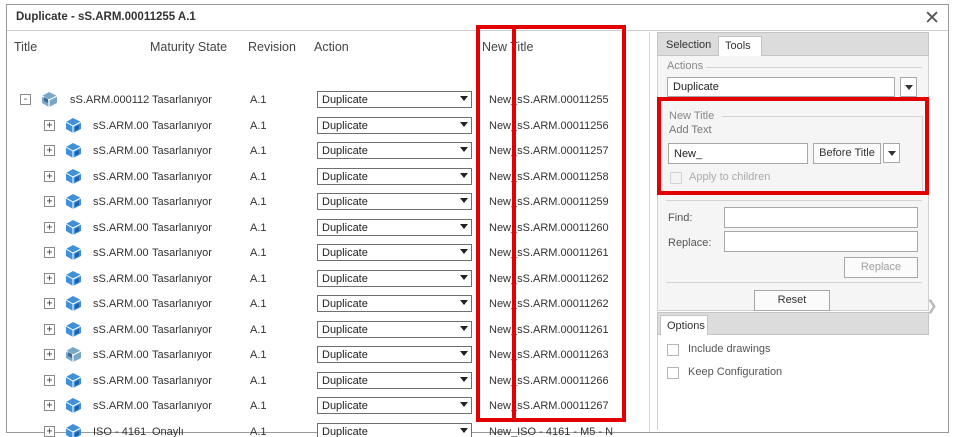  Describe the element at coordinates (932, 306) in the screenshot. I see `chevron-right-icon: ❯` at that location.